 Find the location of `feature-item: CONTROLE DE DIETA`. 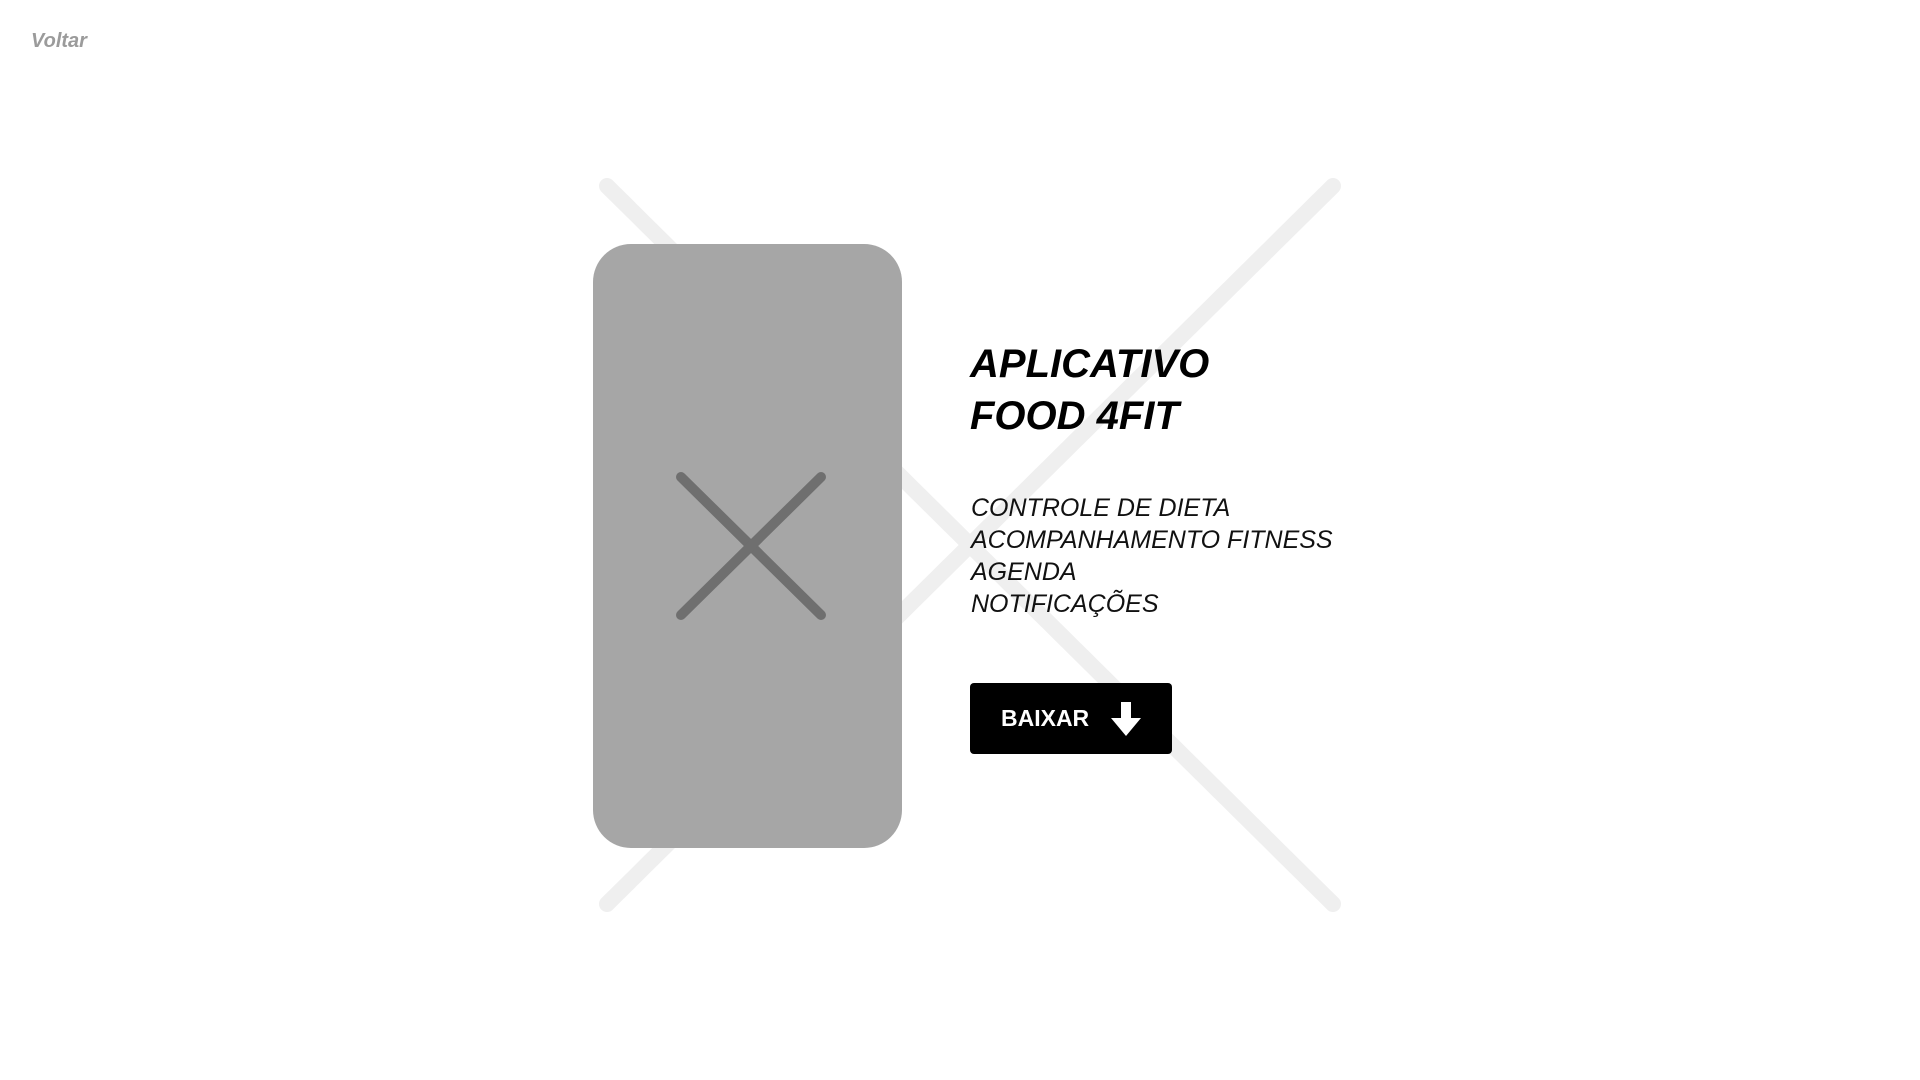

feature-item: CONTROLE DE DIETA is located at coordinates (1101, 508).